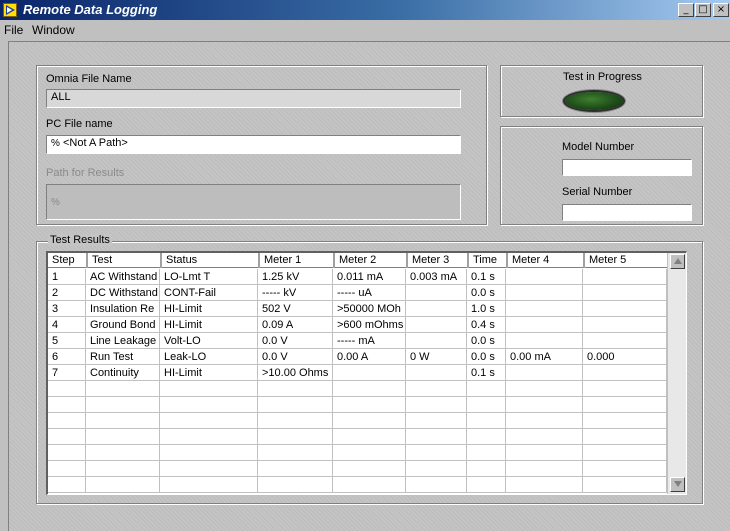 Image resolution: width=730 pixels, height=531 pixels. Describe the element at coordinates (602, 77) in the screenshot. I see `test-in-progress-label: Test in Progress` at that location.